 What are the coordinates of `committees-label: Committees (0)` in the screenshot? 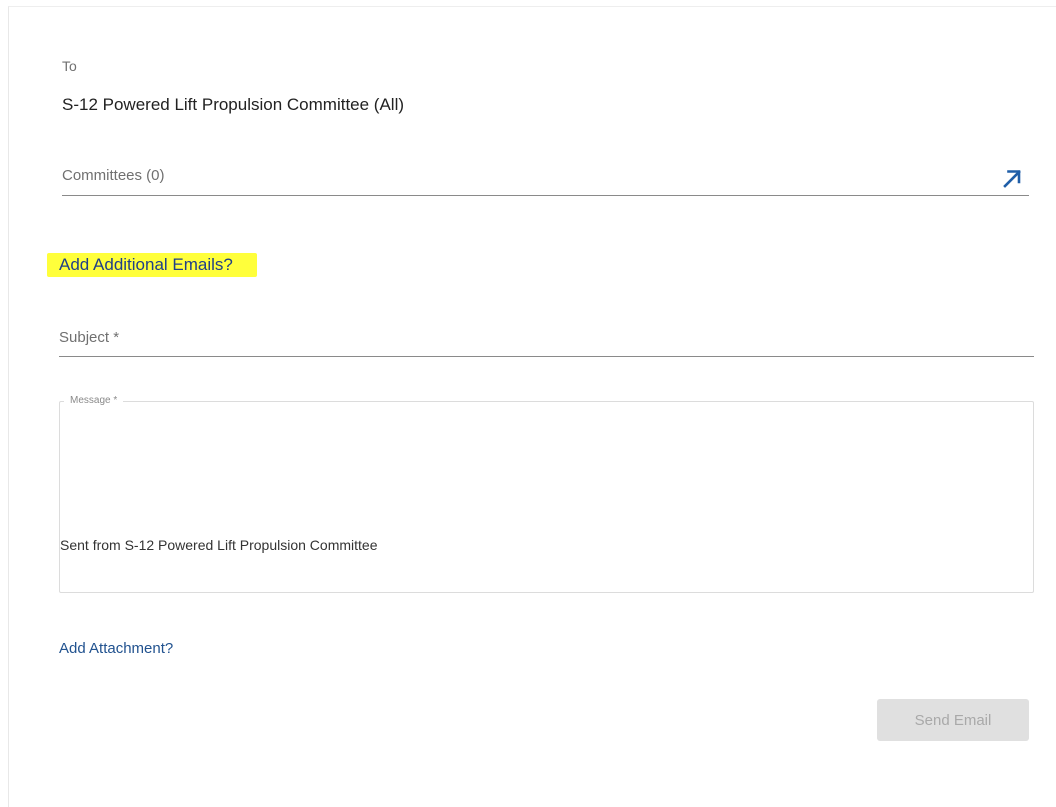 It's located at (113, 175).